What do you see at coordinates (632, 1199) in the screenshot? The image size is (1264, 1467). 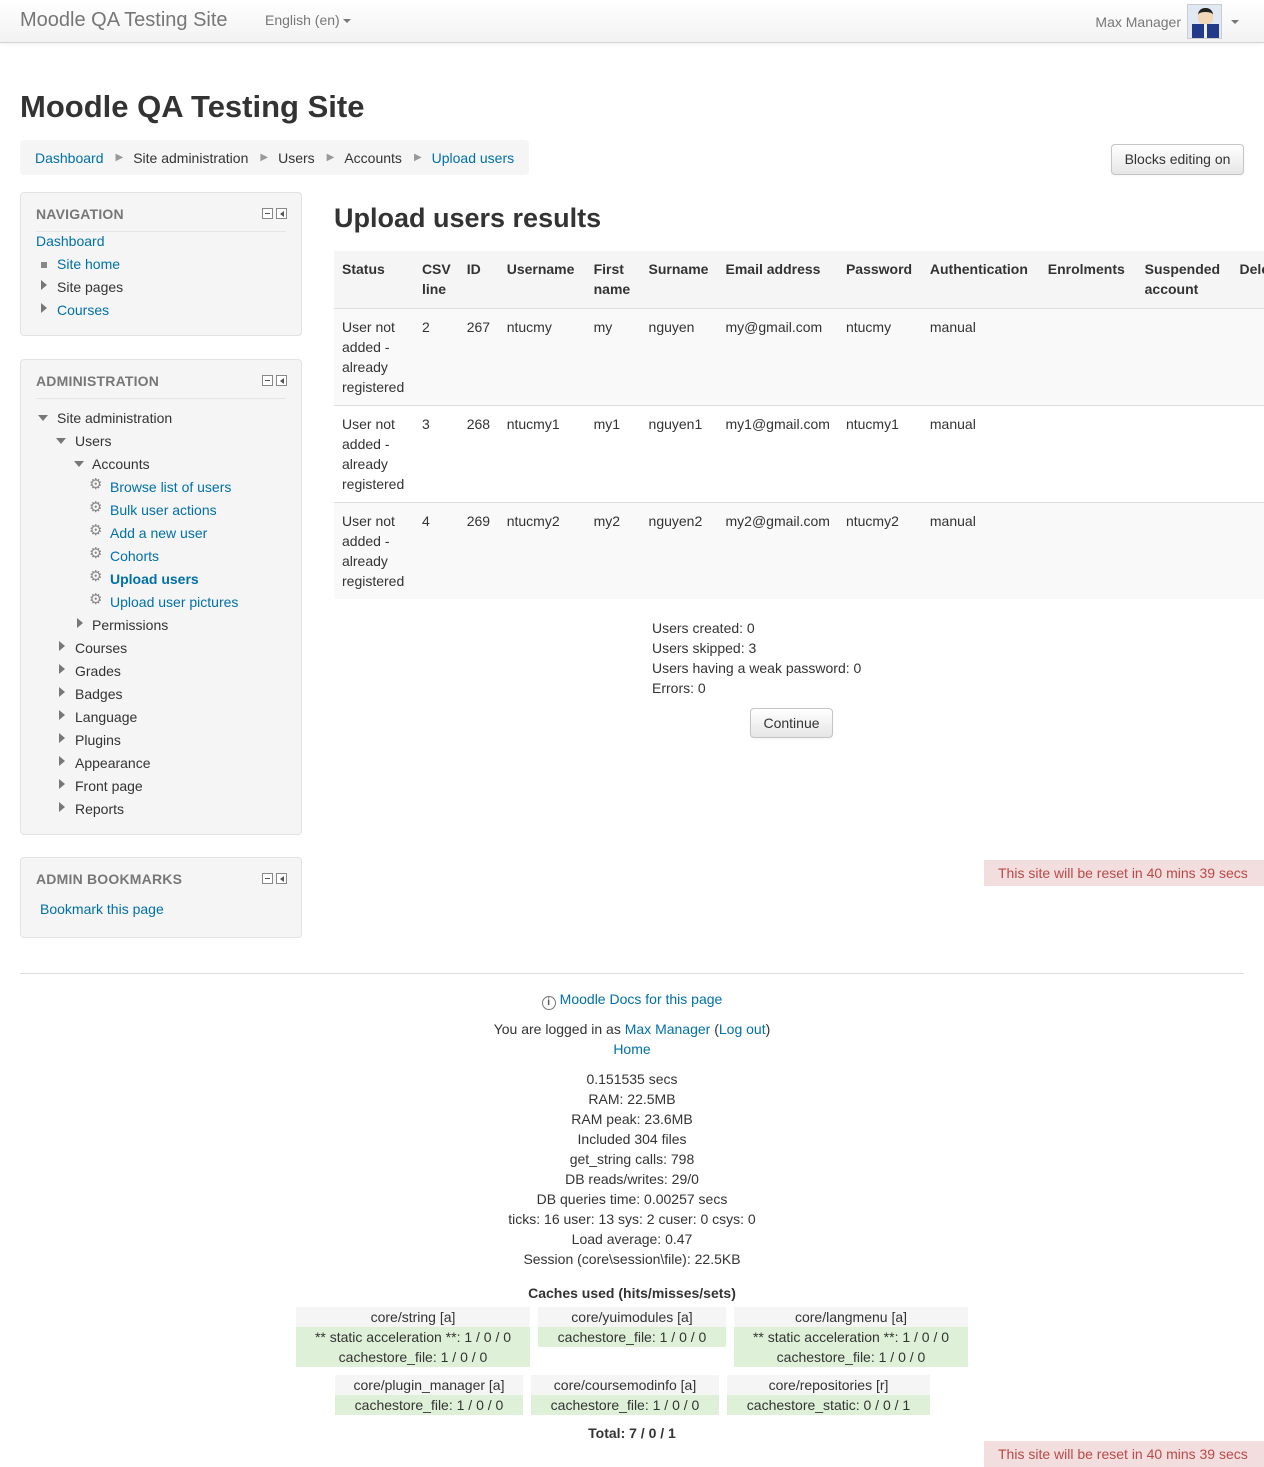 I see `perf-line: DB queries time: 0.00257 secs` at bounding box center [632, 1199].